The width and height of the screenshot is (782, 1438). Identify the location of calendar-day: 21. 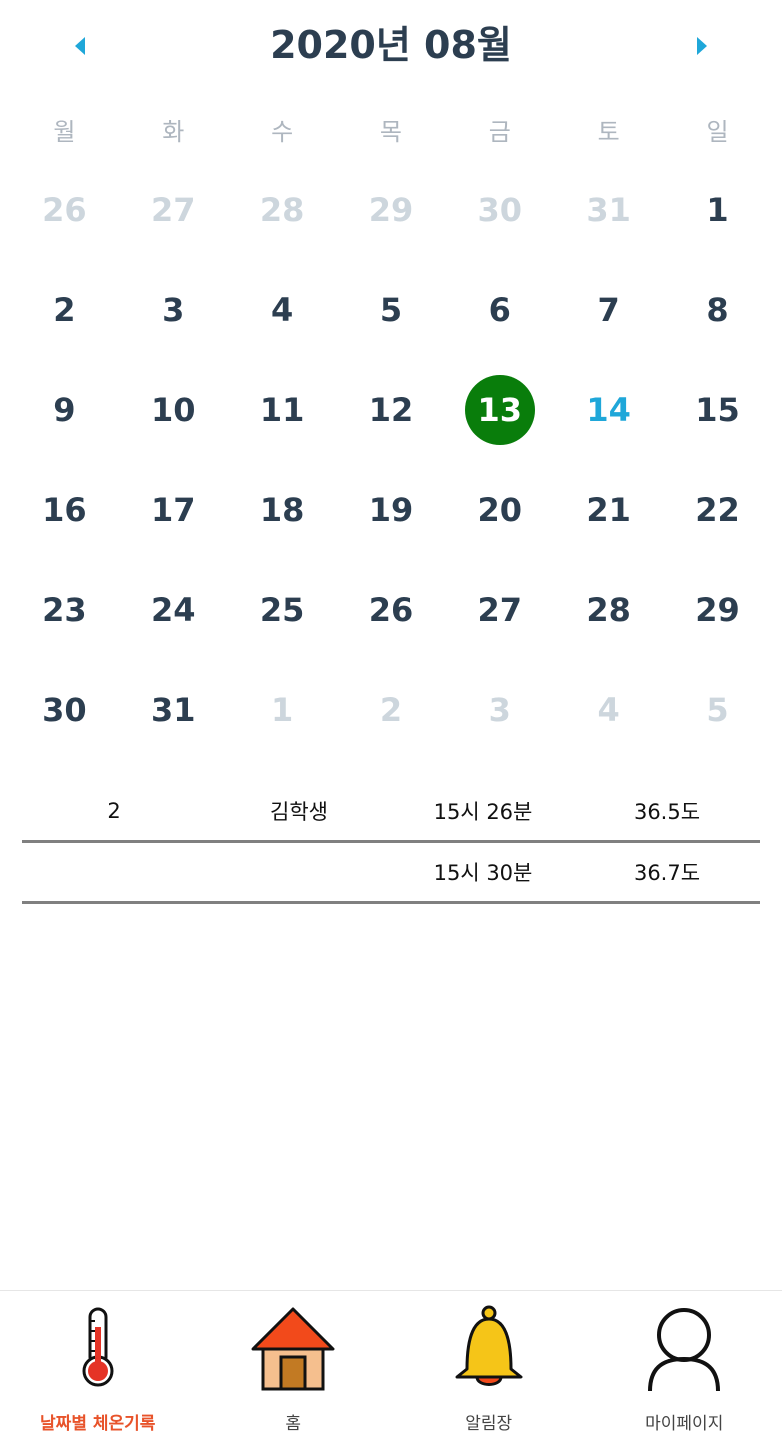
(608, 510).